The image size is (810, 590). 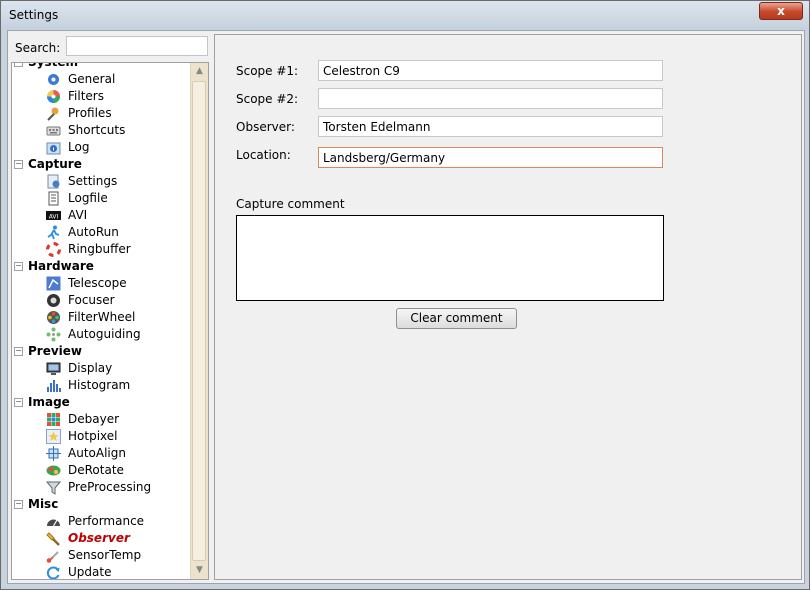 What do you see at coordinates (102, 385) in the screenshot?
I see `tree-item-preview-histogram: Histogram` at bounding box center [102, 385].